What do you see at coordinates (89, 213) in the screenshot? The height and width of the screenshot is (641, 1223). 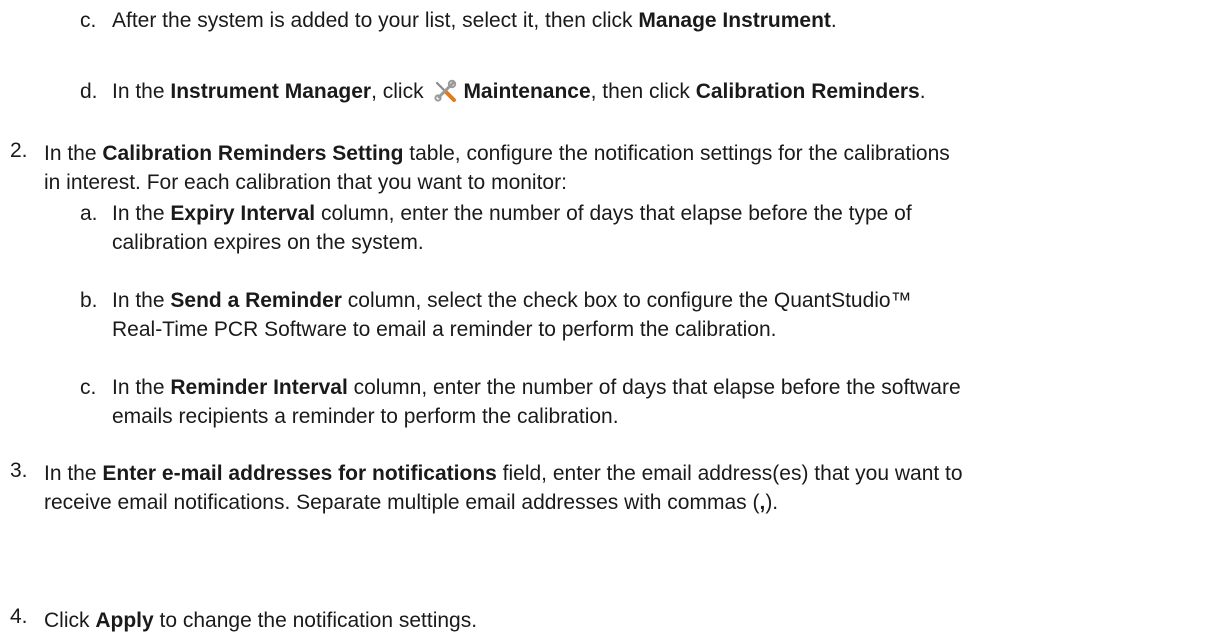 I see `step-number: a.` at bounding box center [89, 213].